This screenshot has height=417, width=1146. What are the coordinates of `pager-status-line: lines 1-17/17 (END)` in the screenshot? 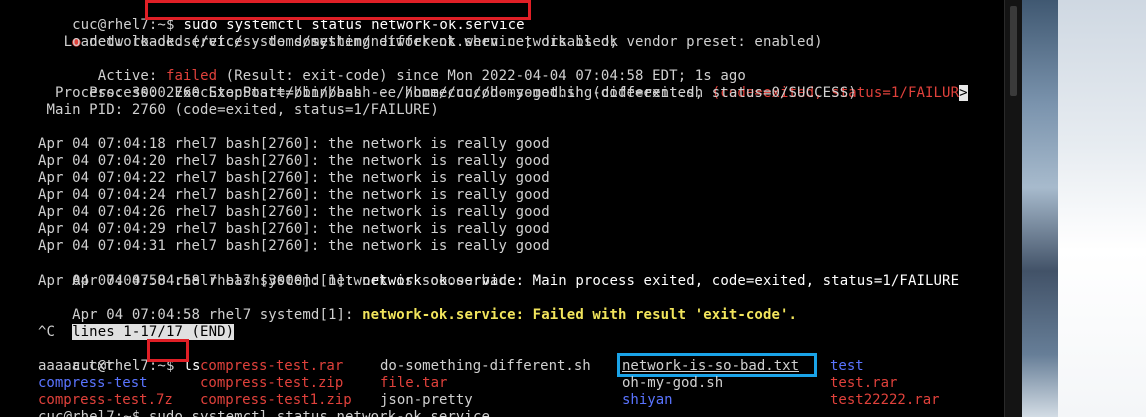 It's located at (136, 323).